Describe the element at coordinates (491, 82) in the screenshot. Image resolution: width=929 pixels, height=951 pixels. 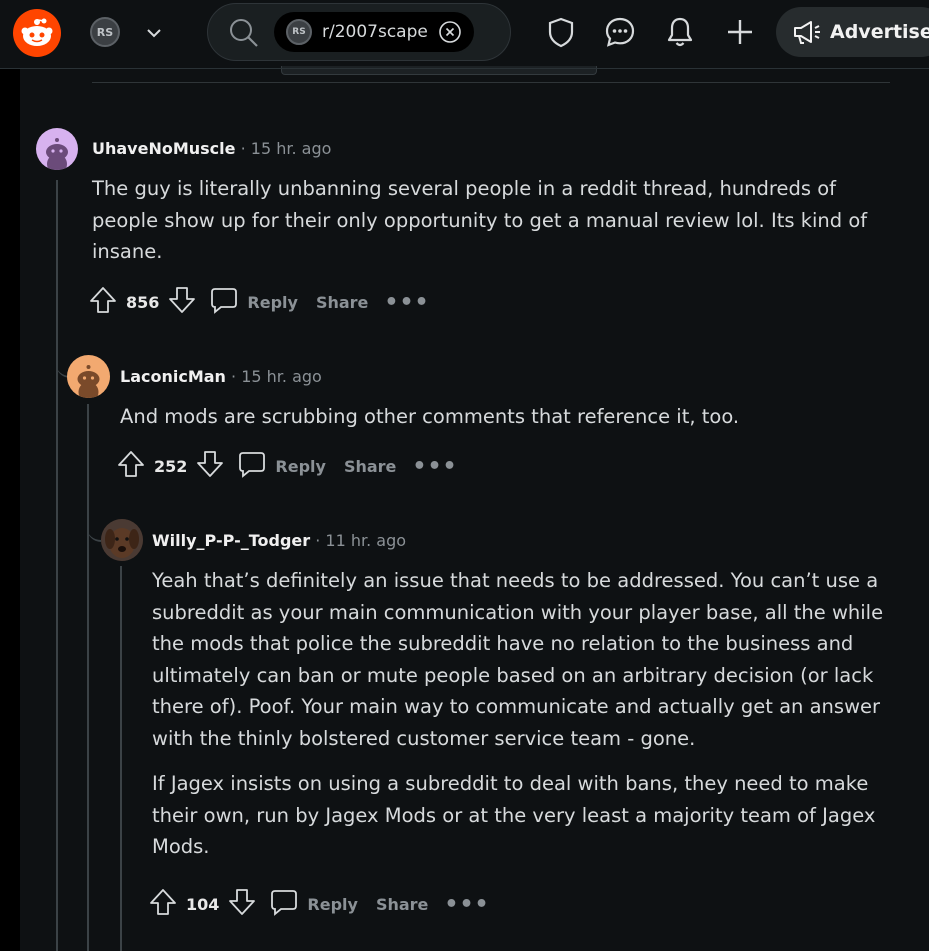
I see `comment-divider` at that location.